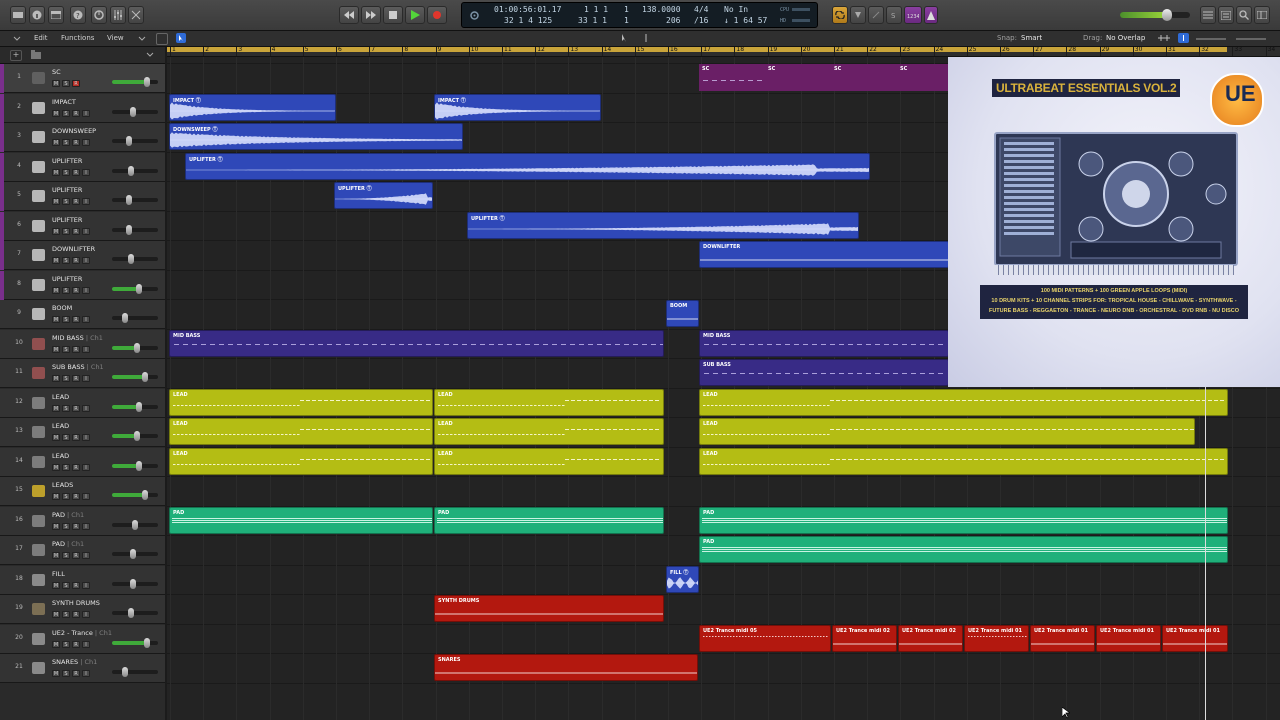  Describe the element at coordinates (82, 550) in the screenshot. I see `track-header: 17 PAD | Ch1 M S R I` at that location.